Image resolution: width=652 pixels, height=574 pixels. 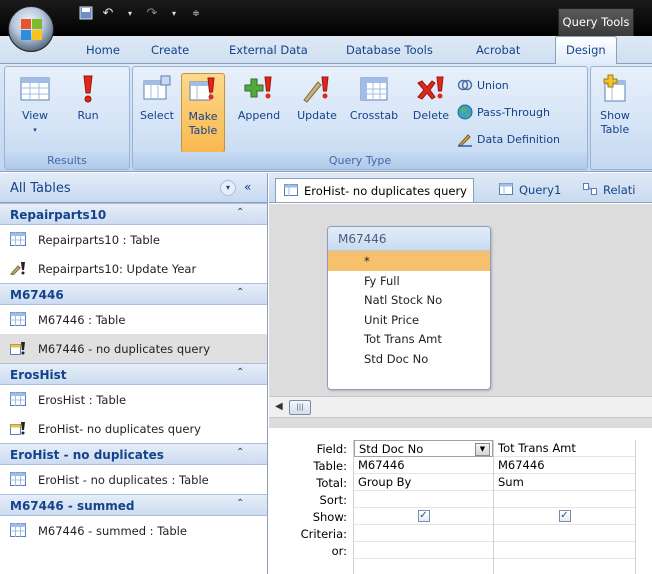 I want to click on grid-column-2: Tot Trans Amt M67446 Sum ✓, so click(x=564, y=507).